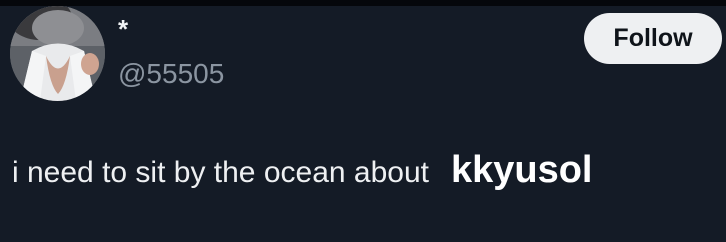  I want to click on display-name: *, so click(123, 29).